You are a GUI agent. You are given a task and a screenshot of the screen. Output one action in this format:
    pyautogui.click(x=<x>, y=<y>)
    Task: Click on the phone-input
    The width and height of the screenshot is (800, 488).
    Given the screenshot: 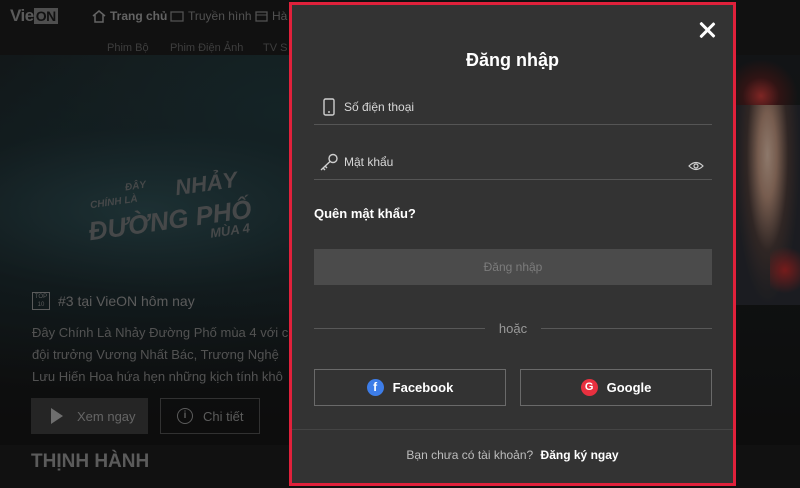 What is the action you would take?
    pyautogui.click(x=528, y=107)
    